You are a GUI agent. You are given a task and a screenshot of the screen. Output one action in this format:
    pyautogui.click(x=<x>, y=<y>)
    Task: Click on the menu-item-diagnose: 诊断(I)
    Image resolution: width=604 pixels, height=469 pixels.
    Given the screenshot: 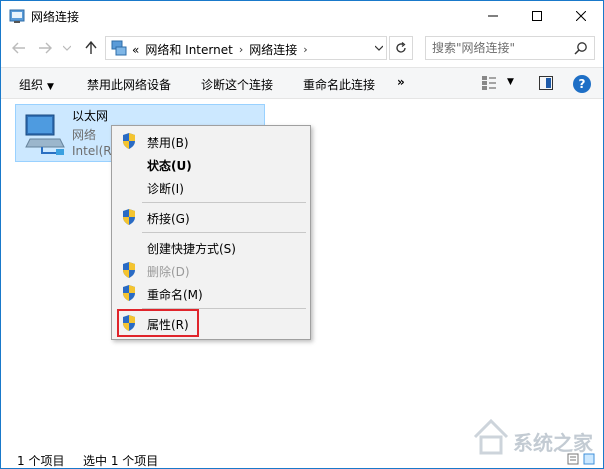 What is the action you would take?
    pyautogui.click(x=211, y=187)
    